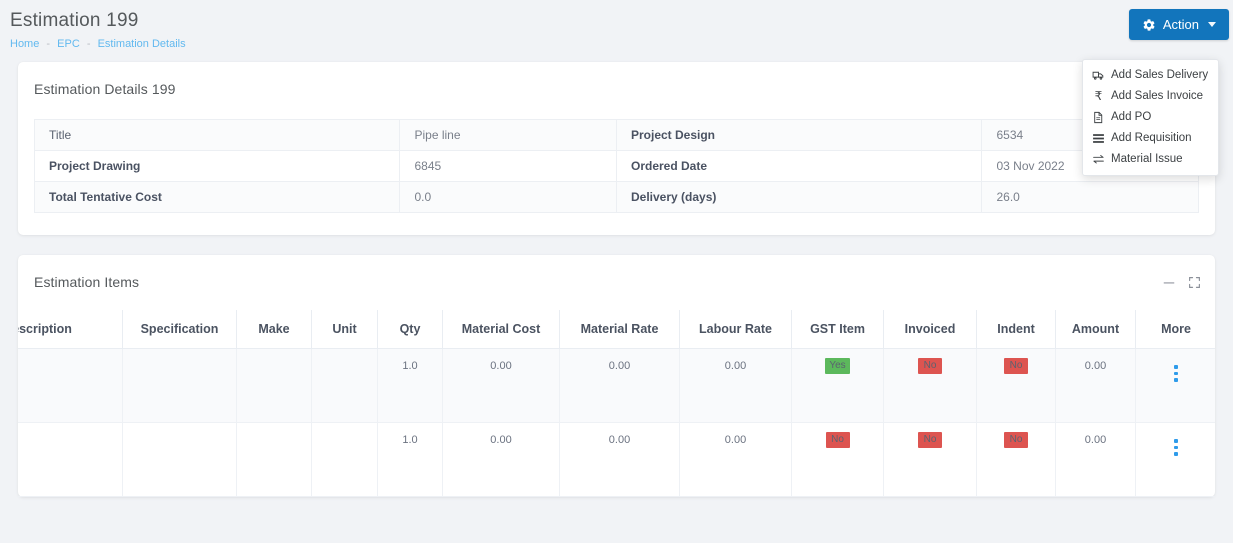 This screenshot has height=543, width=1233. What do you see at coordinates (621, 44) in the screenshot?
I see `breadcrumb: Home - EPC - Estimation Details` at bounding box center [621, 44].